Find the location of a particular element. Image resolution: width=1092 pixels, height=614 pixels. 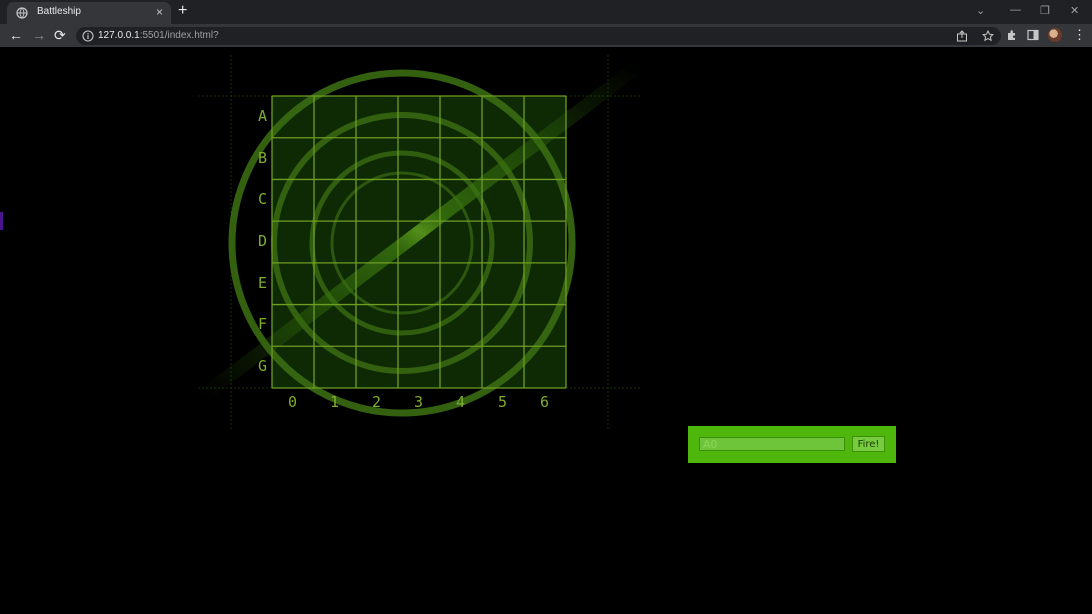

url-path: :5501/index.html? is located at coordinates (179, 35).